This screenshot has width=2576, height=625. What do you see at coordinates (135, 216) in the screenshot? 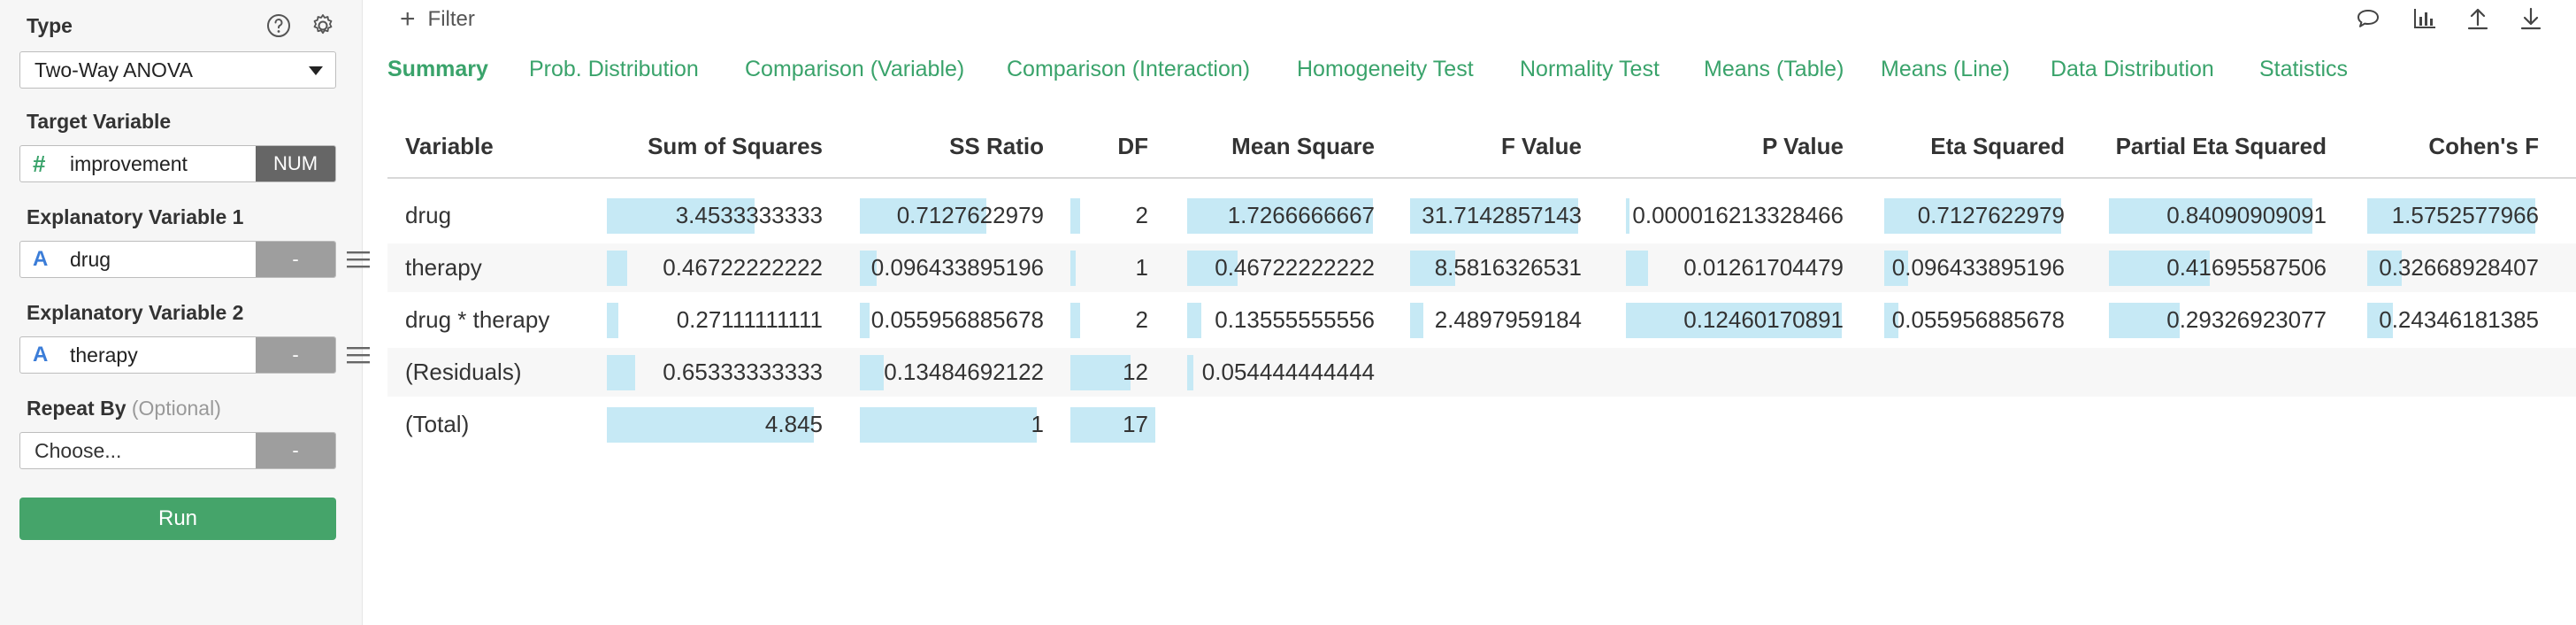
I see `explanatory-variable-1-label: Explanatory Variable 1` at bounding box center [135, 216].